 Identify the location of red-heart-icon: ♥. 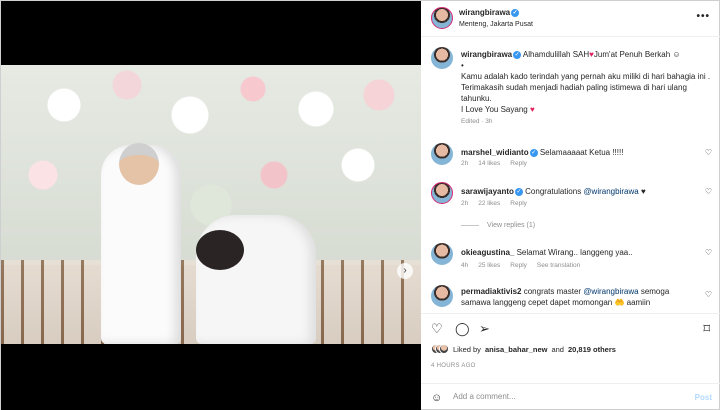
(532, 109).